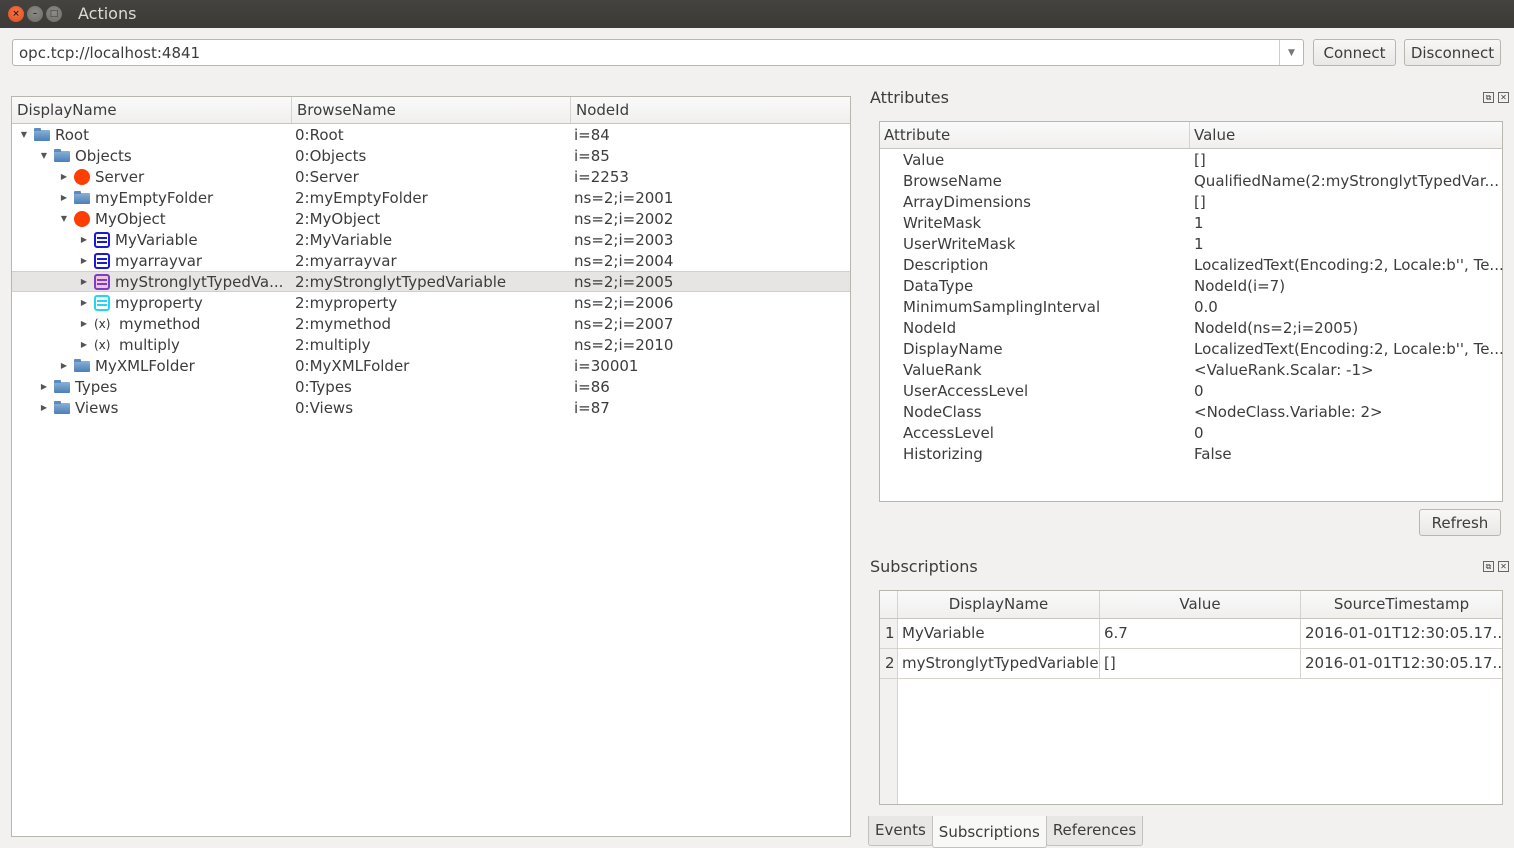  Describe the element at coordinates (431, 155) in the screenshot. I see `tree-row: ▼ Objects 0:Objects i=85` at that location.